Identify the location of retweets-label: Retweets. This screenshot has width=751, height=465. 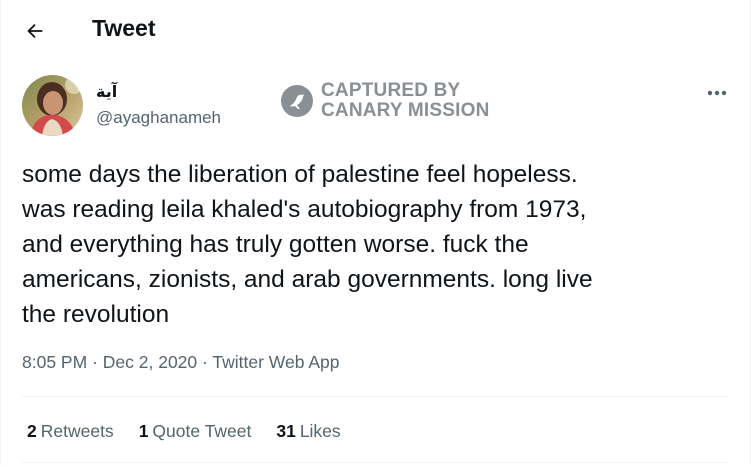
(77, 431).